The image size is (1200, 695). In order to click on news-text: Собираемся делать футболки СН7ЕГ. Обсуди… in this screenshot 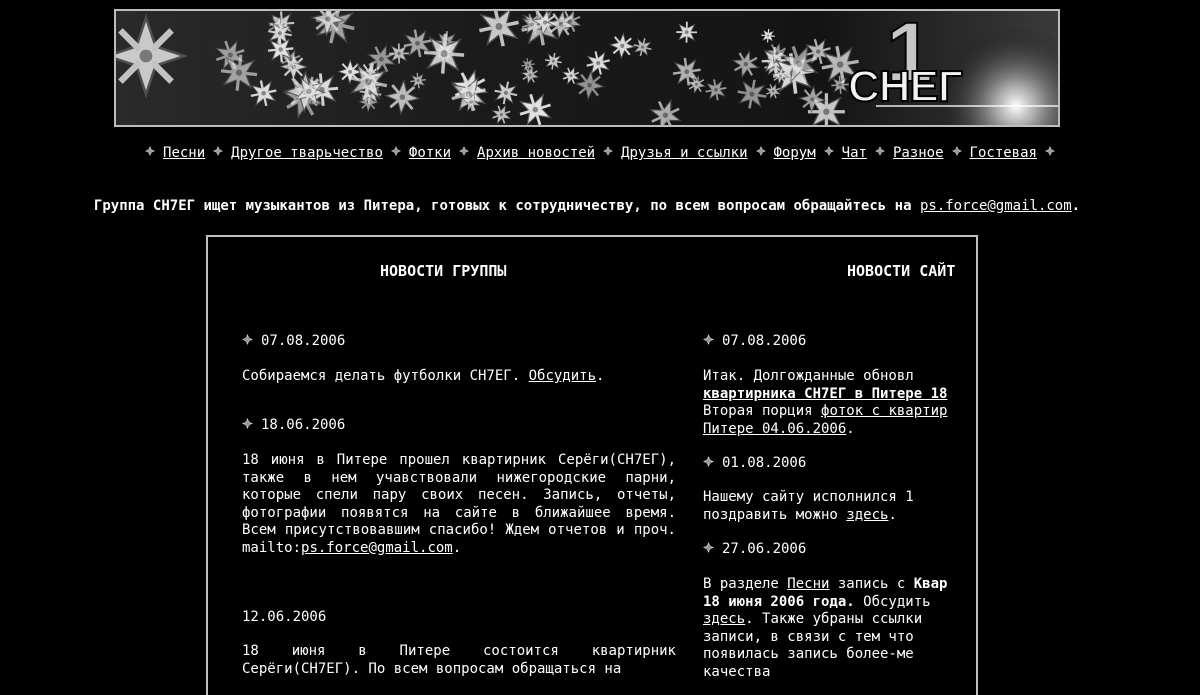, I will do `click(423, 376)`.